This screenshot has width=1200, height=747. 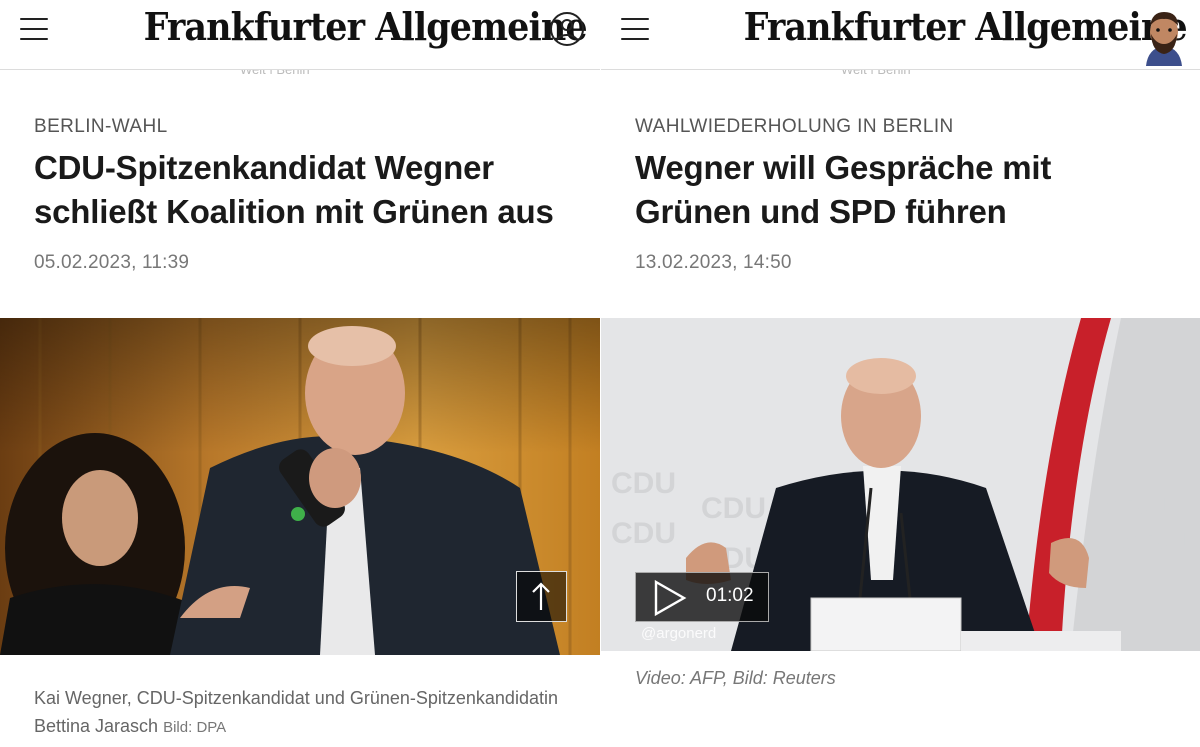 What do you see at coordinates (730, 595) in the screenshot?
I see `video-duration: 01:02` at bounding box center [730, 595].